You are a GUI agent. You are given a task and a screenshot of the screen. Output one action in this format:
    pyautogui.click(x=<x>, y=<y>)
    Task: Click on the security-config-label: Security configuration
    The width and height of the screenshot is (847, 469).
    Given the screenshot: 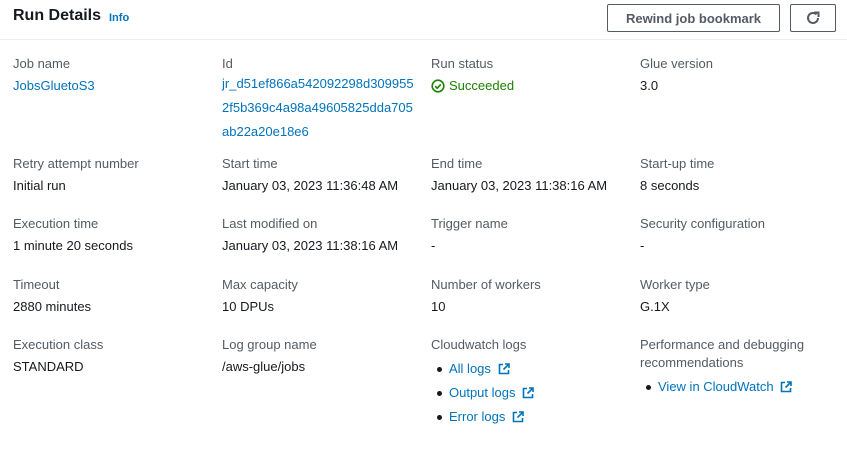 What is the action you would take?
    pyautogui.click(x=703, y=223)
    